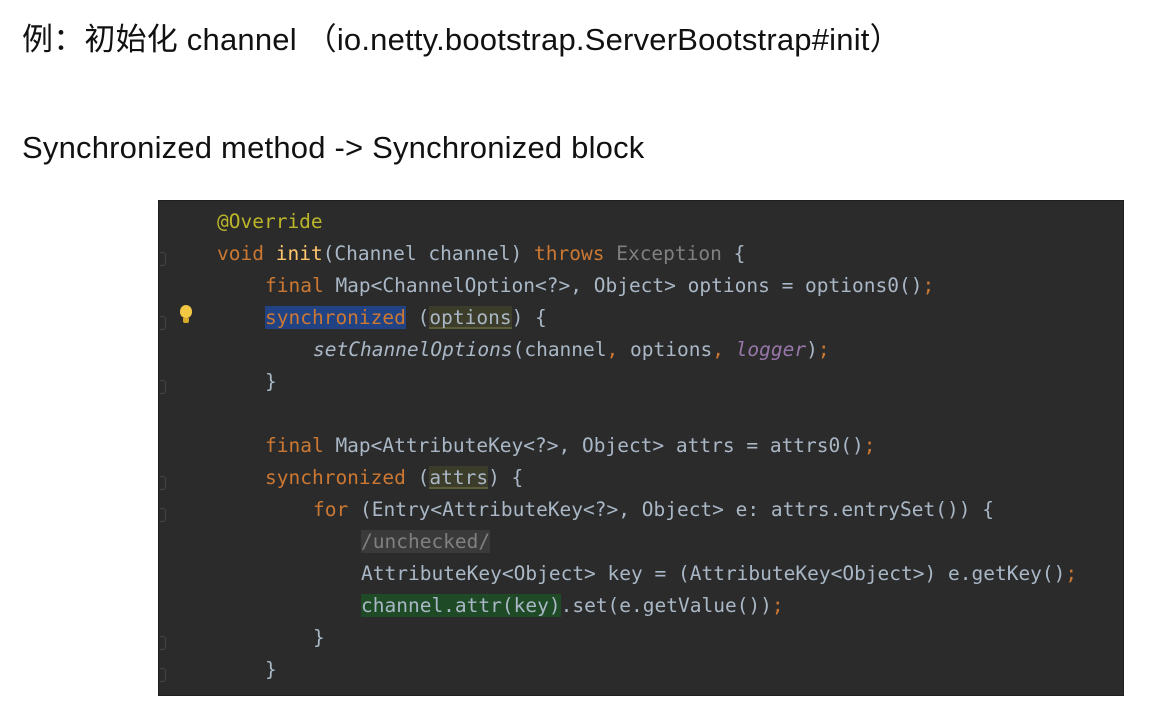  What do you see at coordinates (240, 253) in the screenshot?
I see `keyword: void` at bounding box center [240, 253].